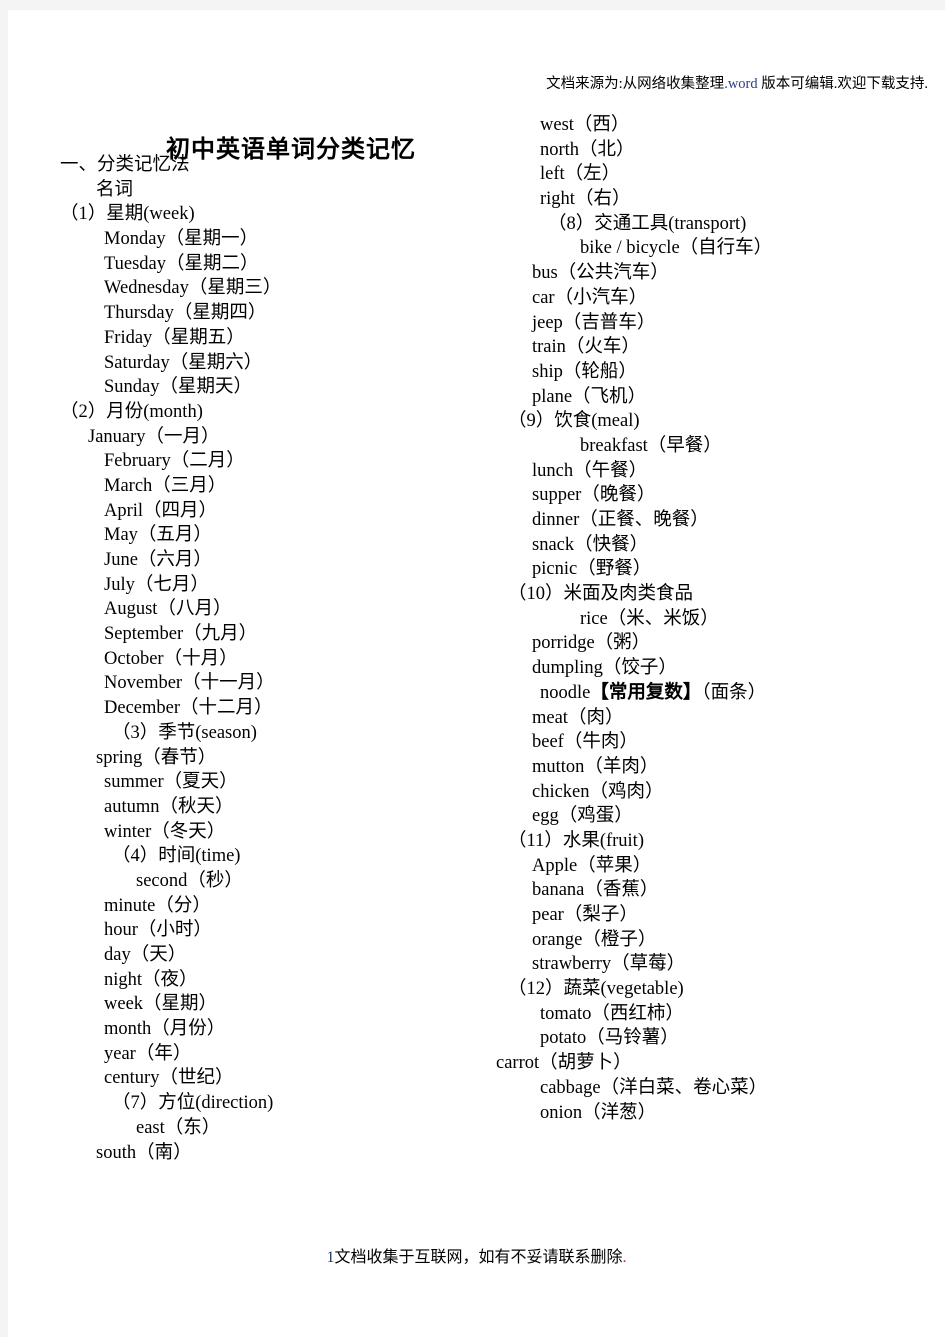 The image size is (945, 1337). What do you see at coordinates (600, 273) in the screenshot?
I see `right-column-line: bus（公共汽车）` at bounding box center [600, 273].